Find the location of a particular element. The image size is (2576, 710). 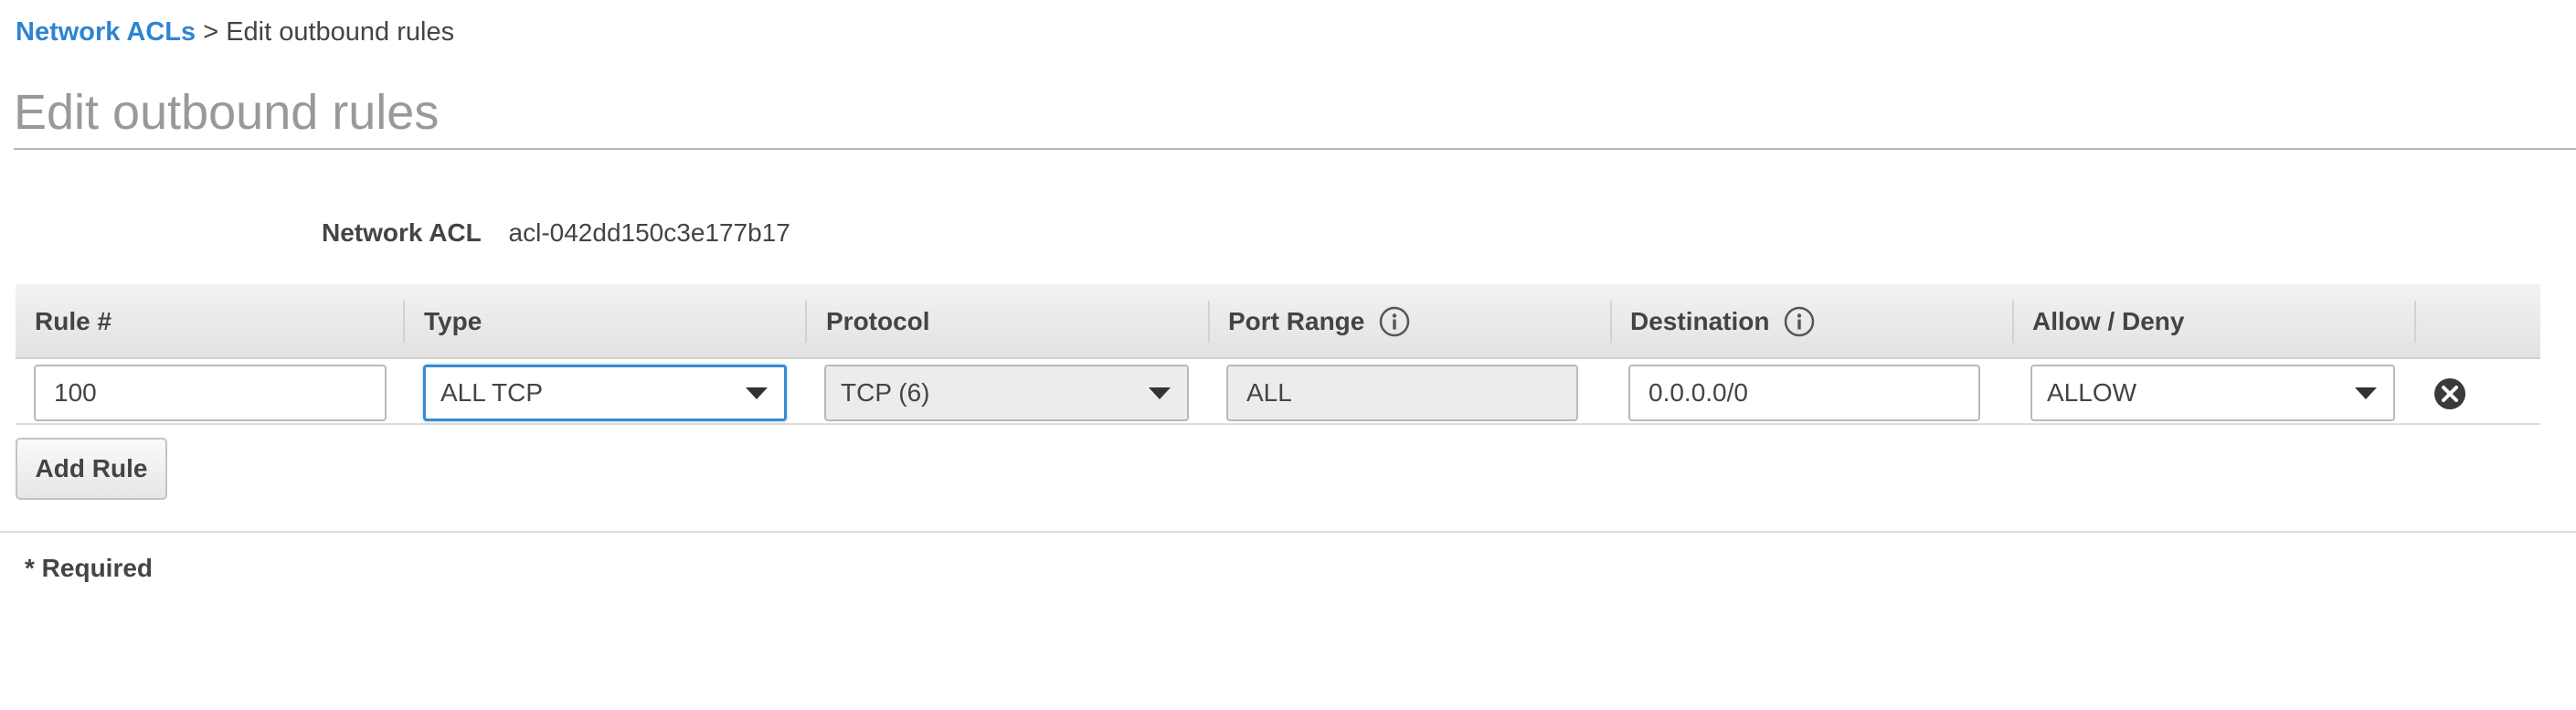

breadcrumb: Network ACLs > Edit outbound rules is located at coordinates (235, 32).